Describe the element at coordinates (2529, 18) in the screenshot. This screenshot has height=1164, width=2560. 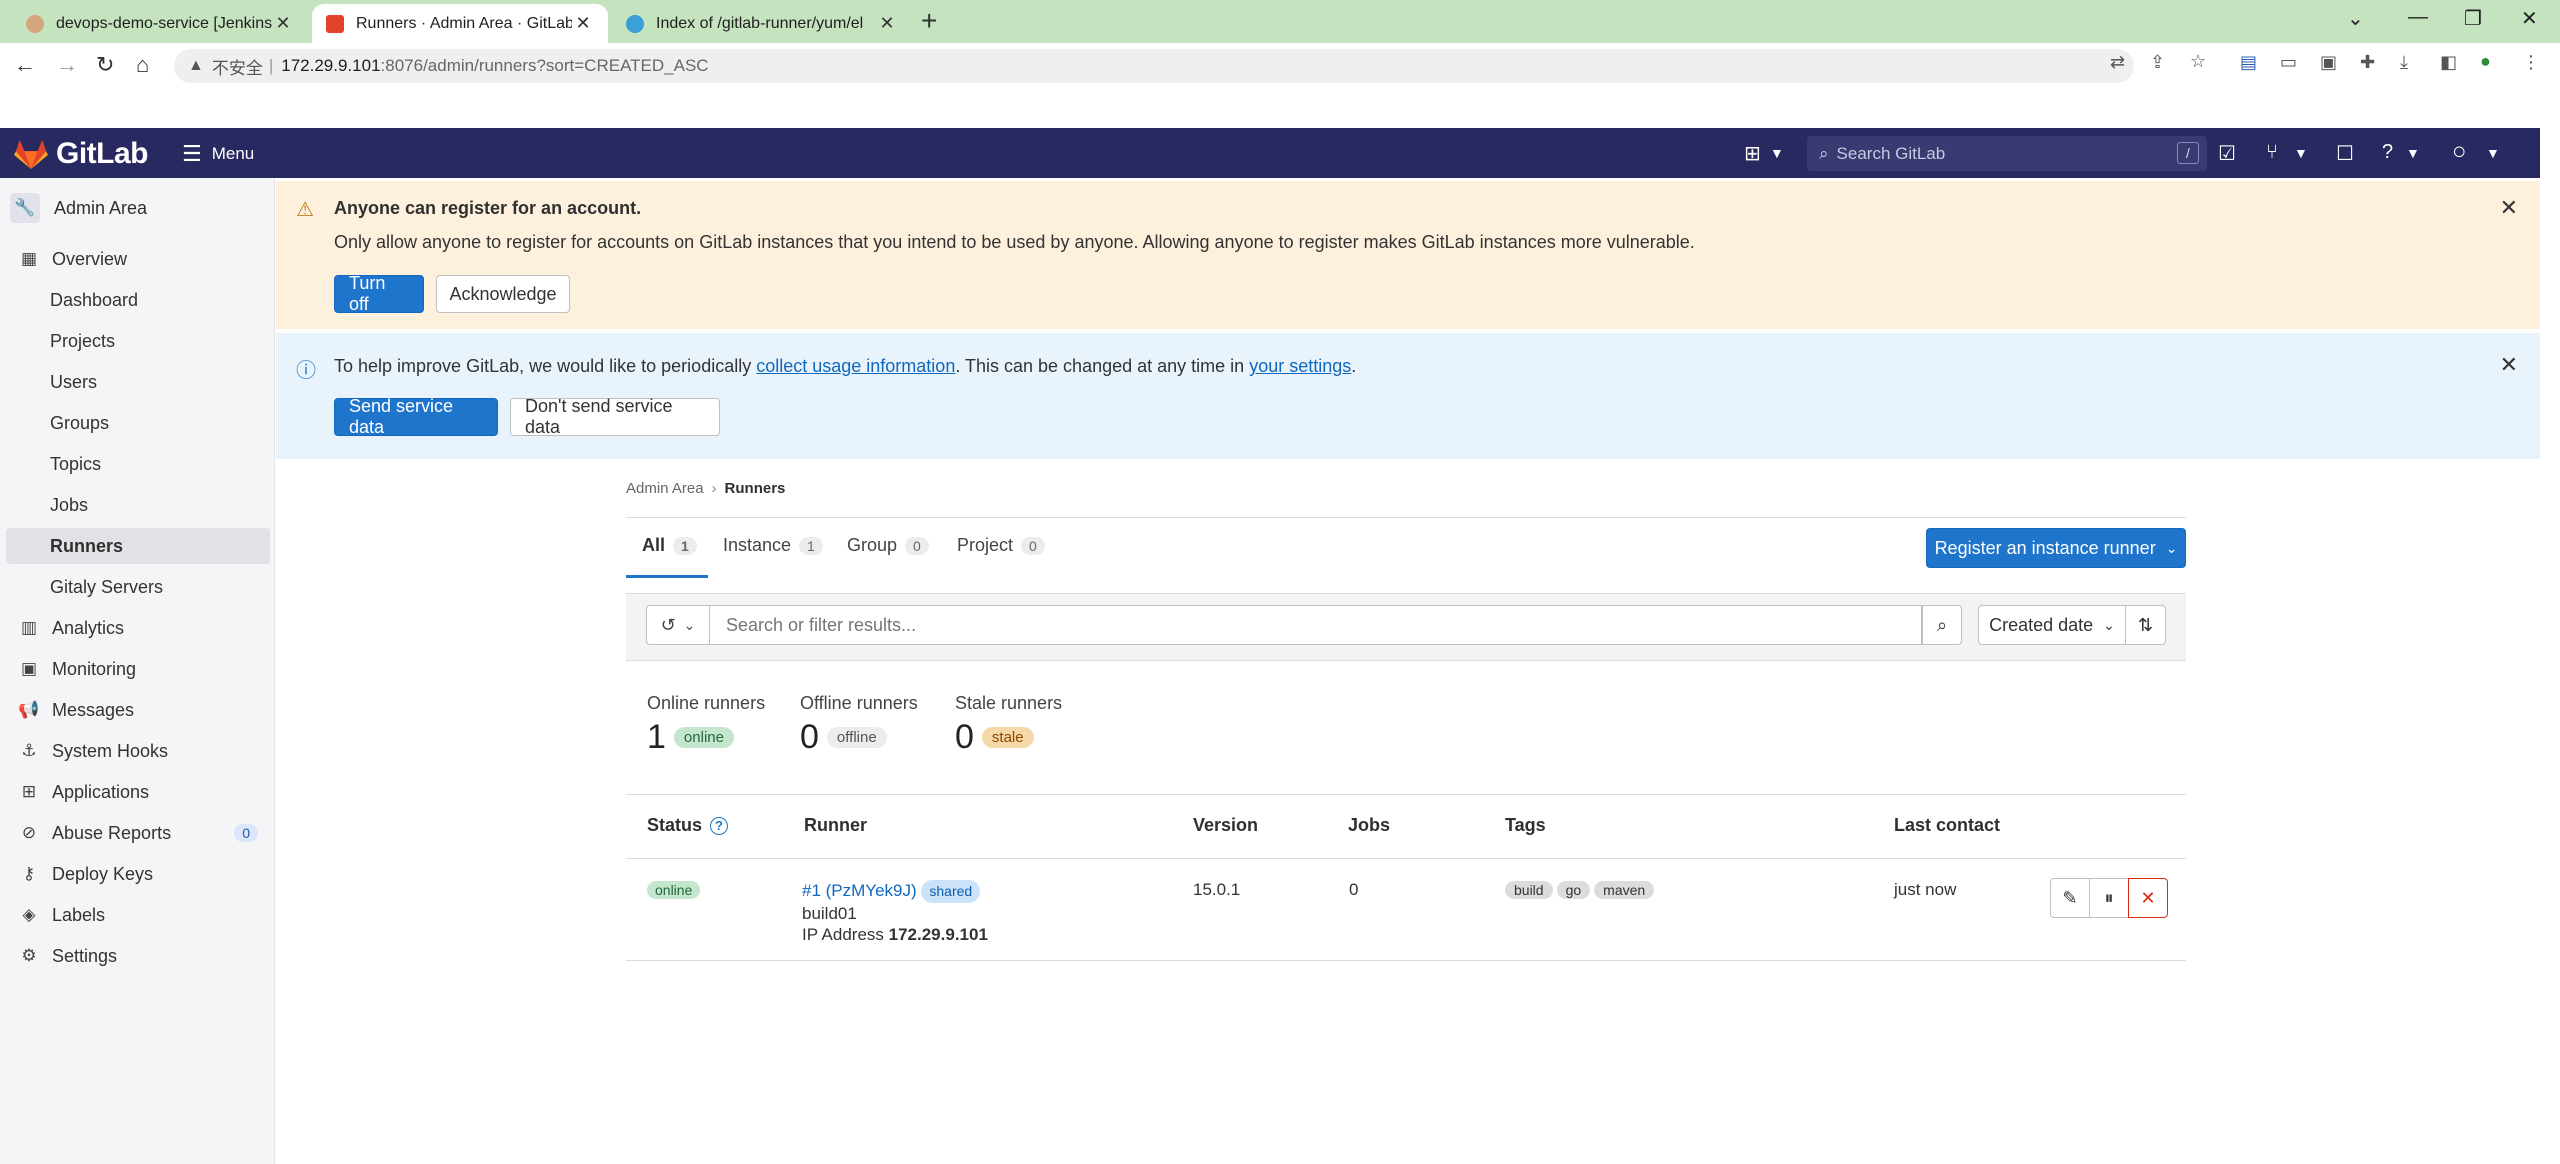
I see `window-close-icon: ✕` at that location.